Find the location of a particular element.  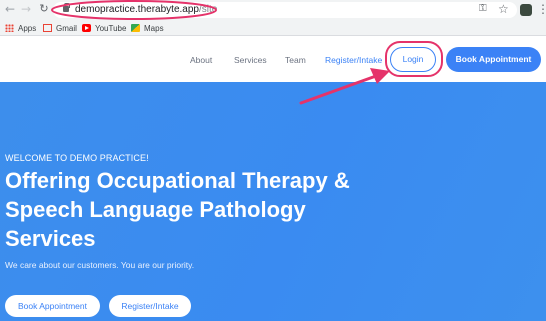

bookmark-apps: Apps is located at coordinates (20, 28).